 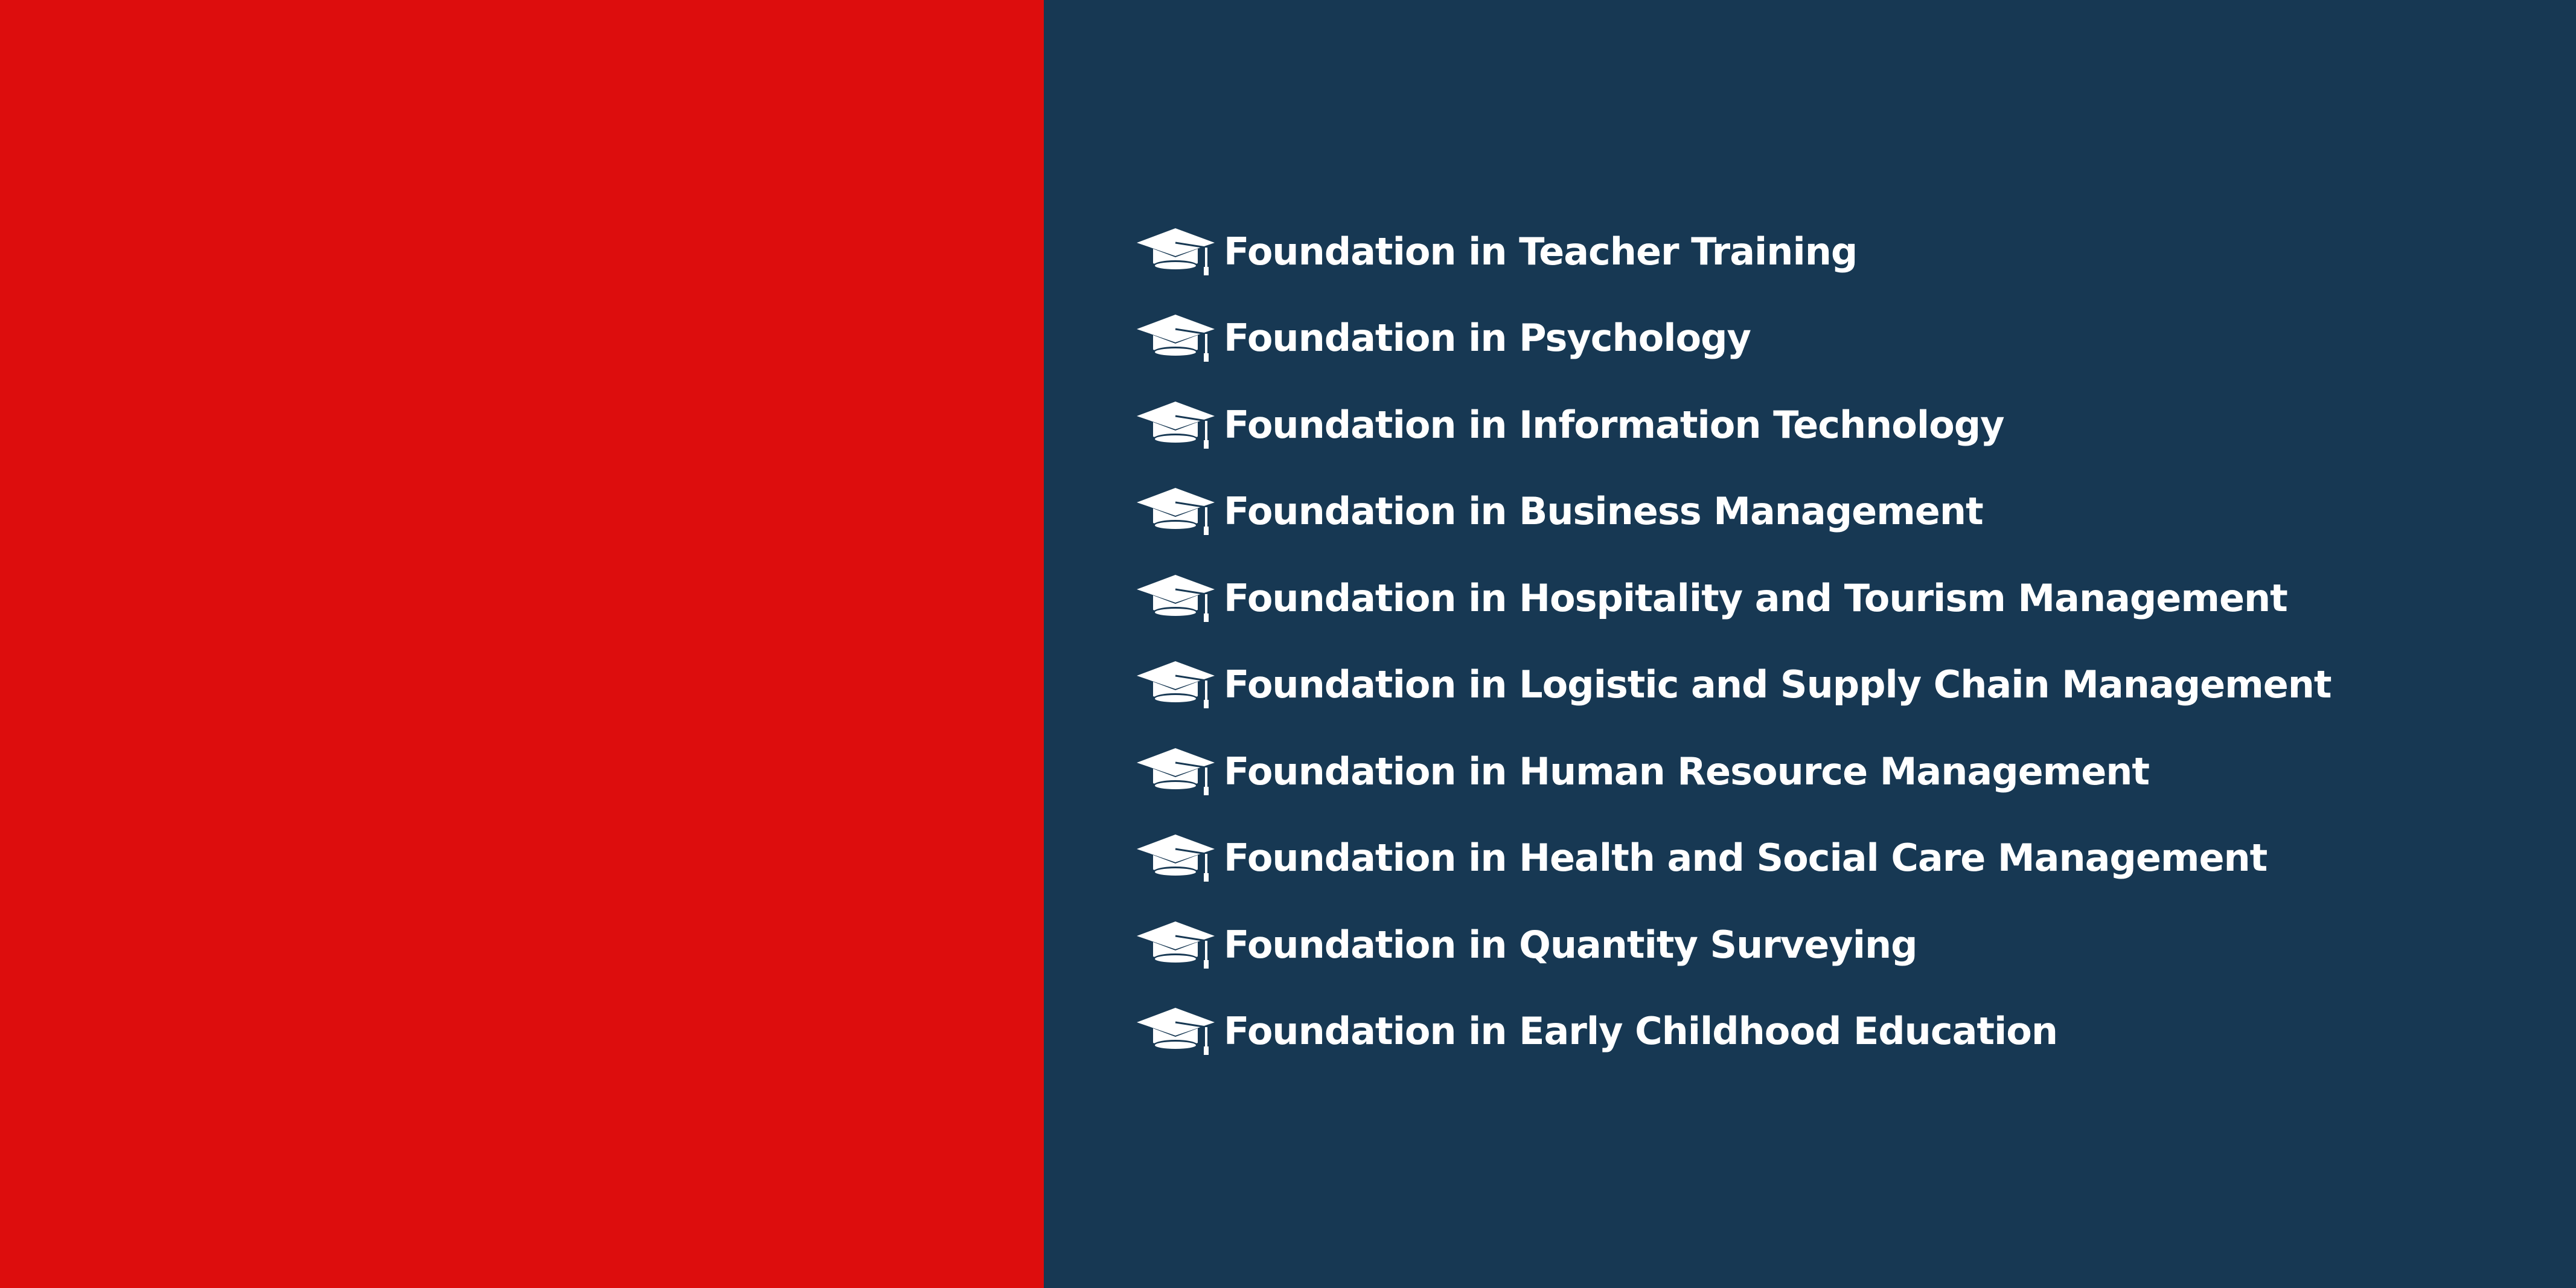 I want to click on course-label: Foundation in Psychology, so click(x=1488, y=338).